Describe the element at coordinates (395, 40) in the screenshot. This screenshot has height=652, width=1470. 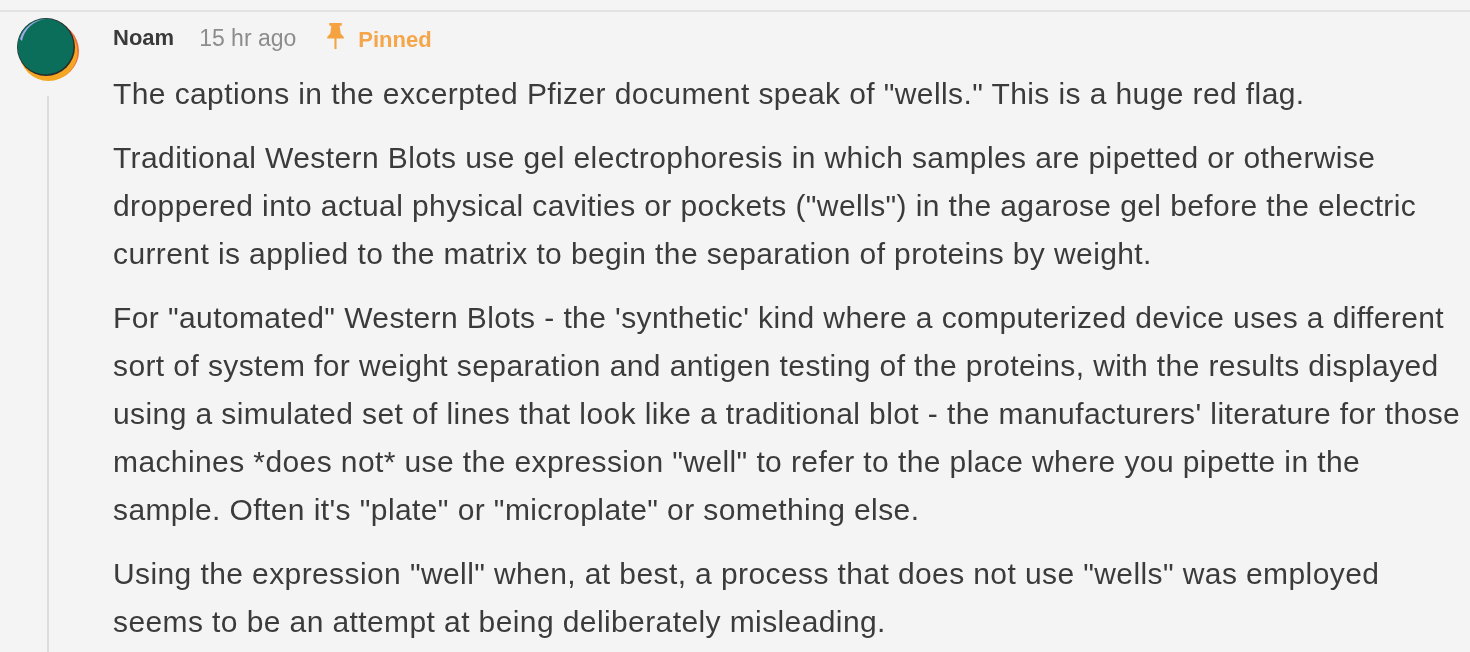
I see `pinned-label: Pinned` at that location.